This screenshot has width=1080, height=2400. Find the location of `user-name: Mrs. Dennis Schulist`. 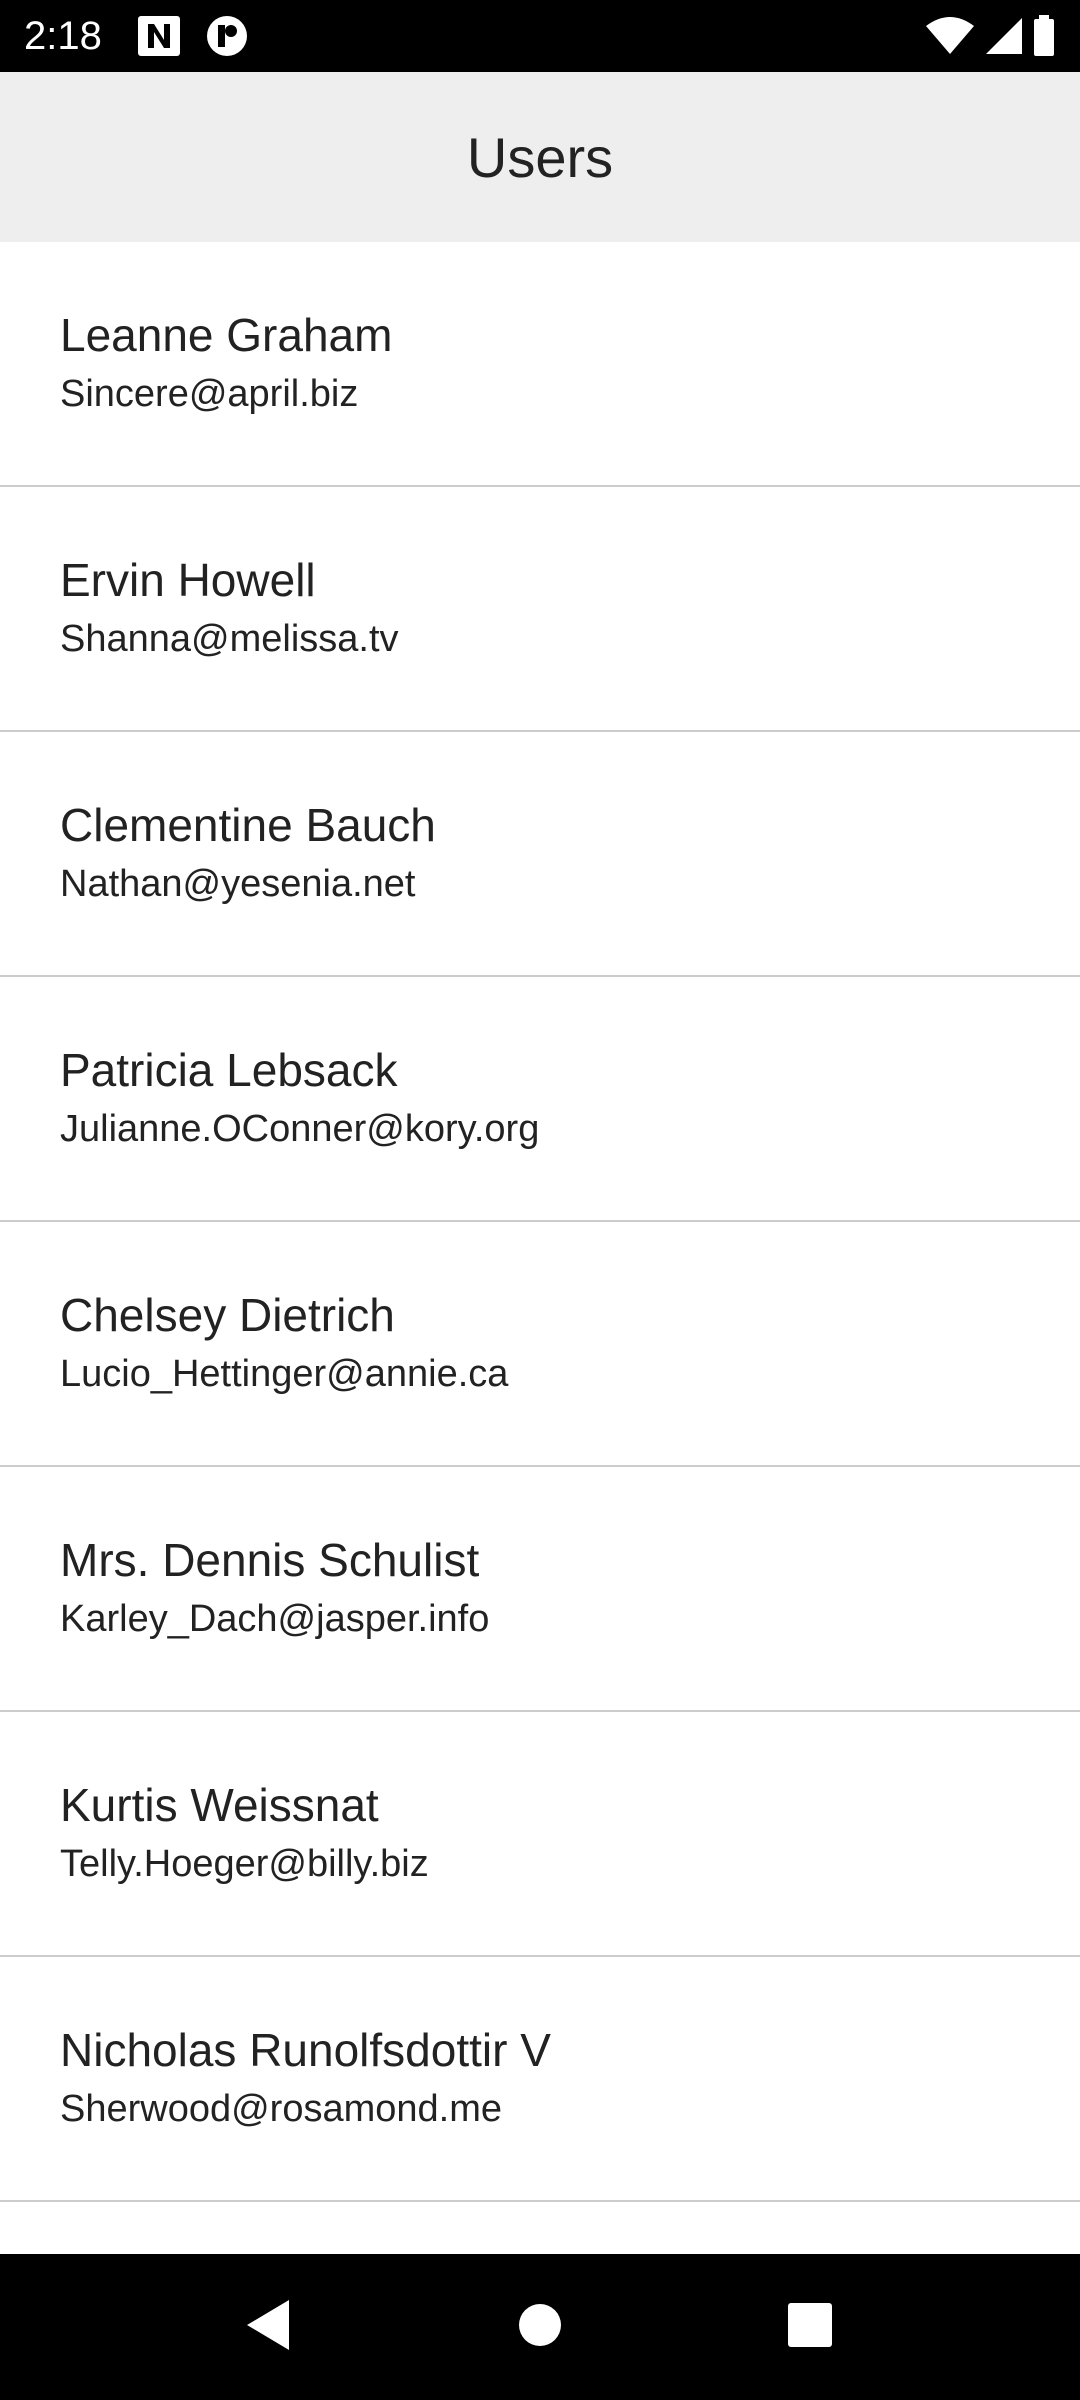

user-name: Mrs. Dennis Schulist is located at coordinates (270, 1559).